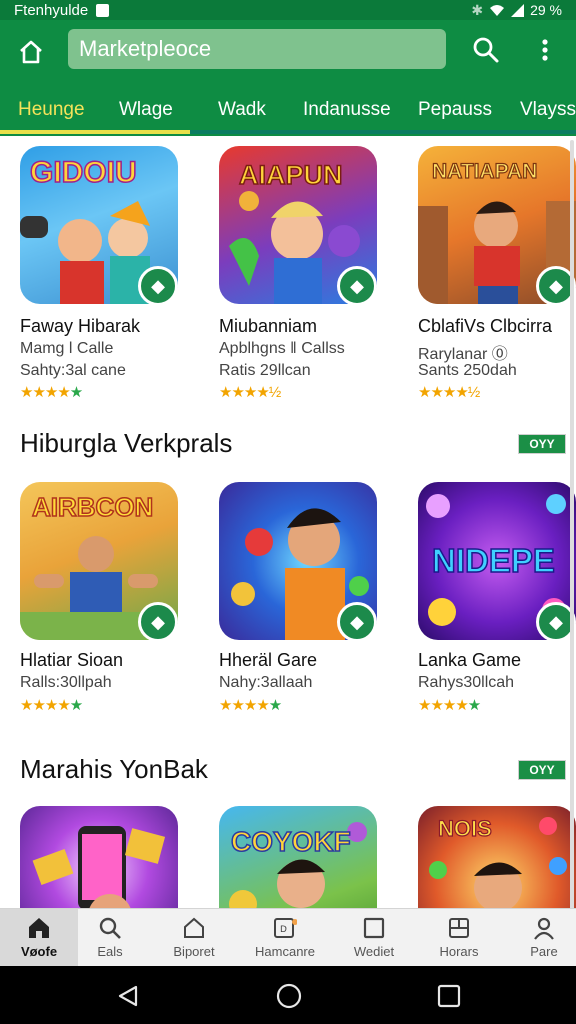 The height and width of the screenshot is (1024, 576). Describe the element at coordinates (146, 110) in the screenshot. I see `tab-1: Wlage` at that location.